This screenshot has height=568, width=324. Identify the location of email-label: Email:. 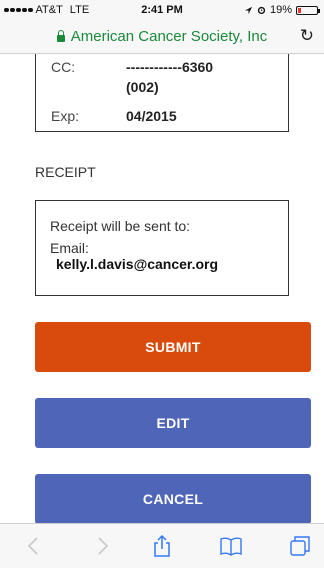
(69, 248).